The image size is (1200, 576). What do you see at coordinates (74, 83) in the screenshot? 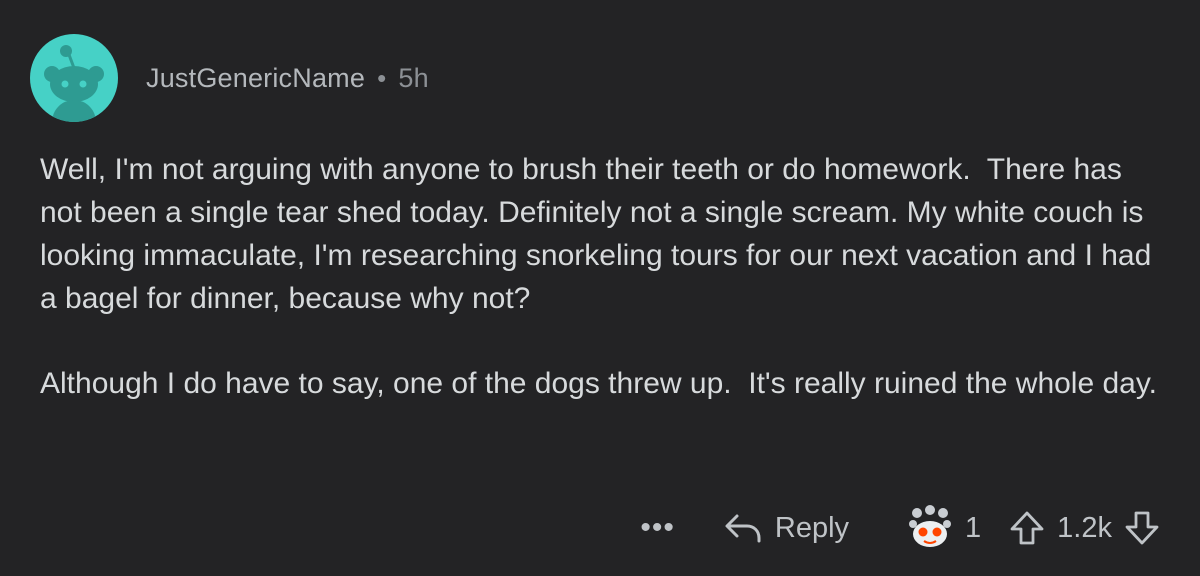
I see `snoo-avatar-icon` at bounding box center [74, 83].